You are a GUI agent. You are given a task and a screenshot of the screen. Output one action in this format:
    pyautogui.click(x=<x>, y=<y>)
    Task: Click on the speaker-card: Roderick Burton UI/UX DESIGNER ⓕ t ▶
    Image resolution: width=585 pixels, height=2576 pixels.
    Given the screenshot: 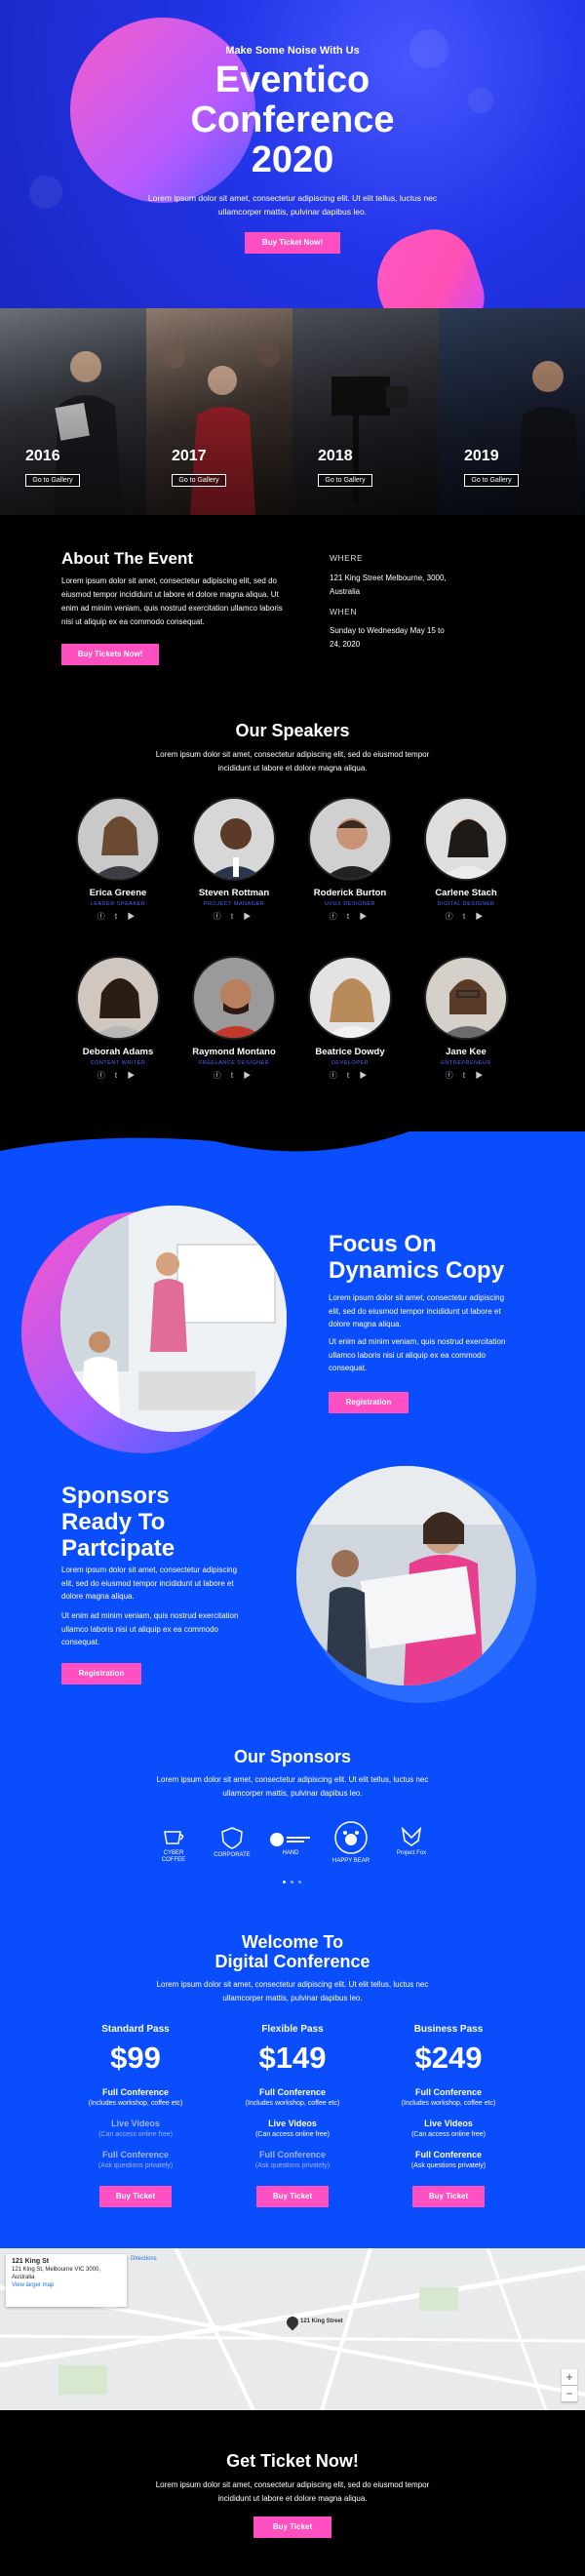 What is the action you would take?
    pyautogui.click(x=350, y=859)
    